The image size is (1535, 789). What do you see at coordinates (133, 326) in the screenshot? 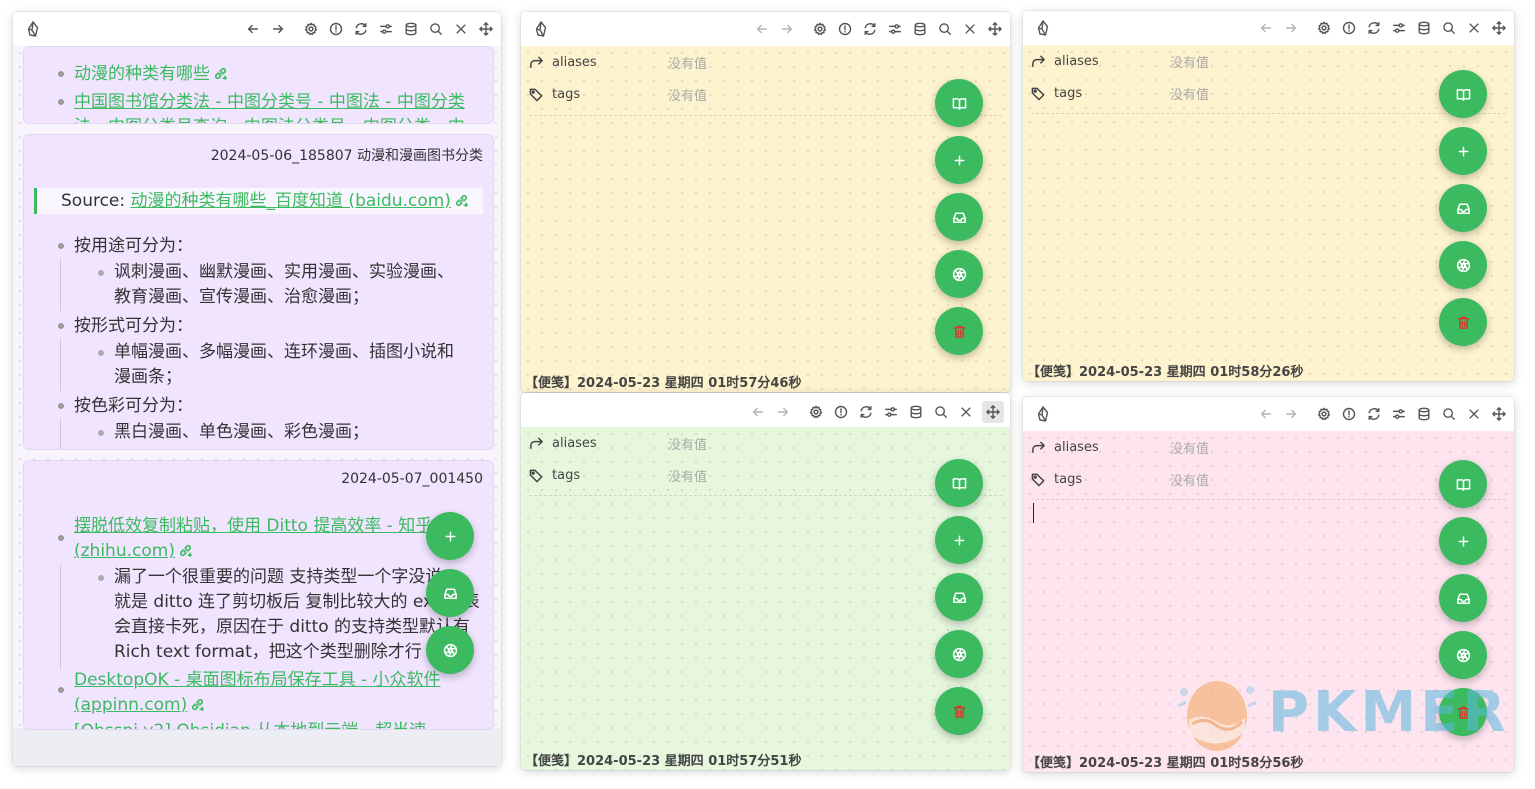
I see `list-item: 按形式可分为：` at bounding box center [133, 326].